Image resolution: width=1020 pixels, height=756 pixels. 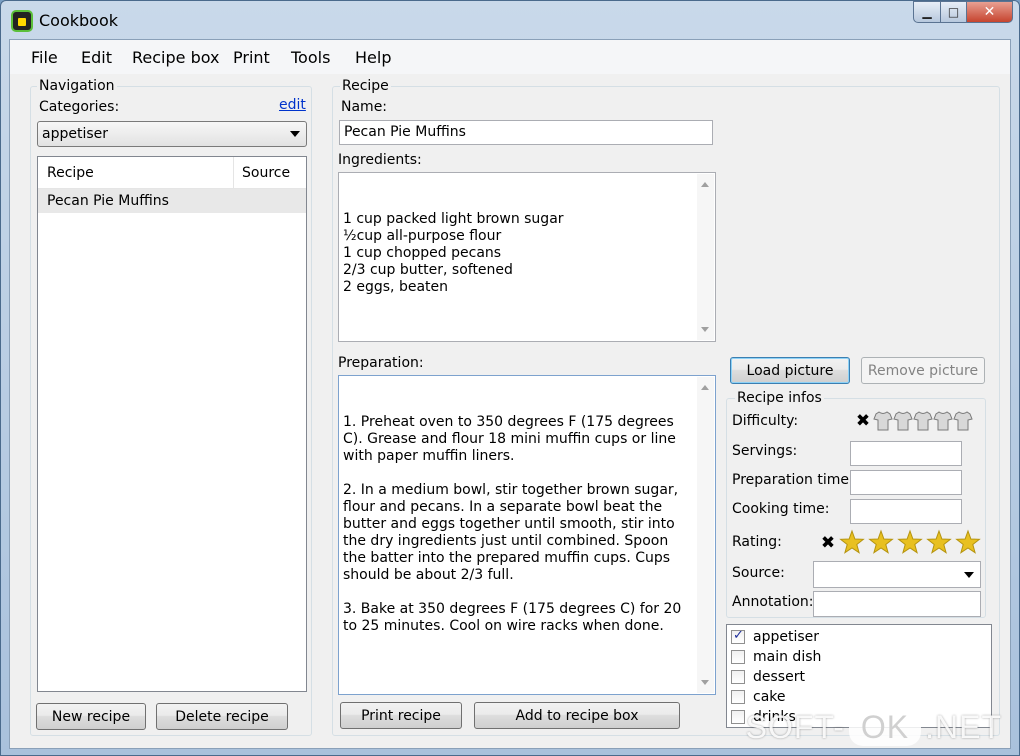 What do you see at coordinates (251, 57) in the screenshot?
I see `menu-print: Print` at bounding box center [251, 57].